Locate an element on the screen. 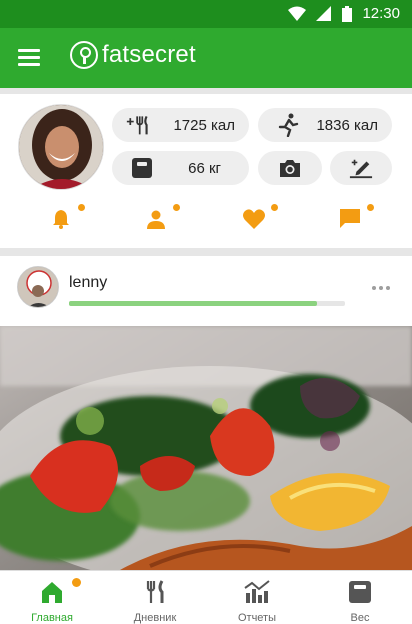  bottom-navigation: Главная Дневник Отчеты Вес is located at coordinates (206, 597).